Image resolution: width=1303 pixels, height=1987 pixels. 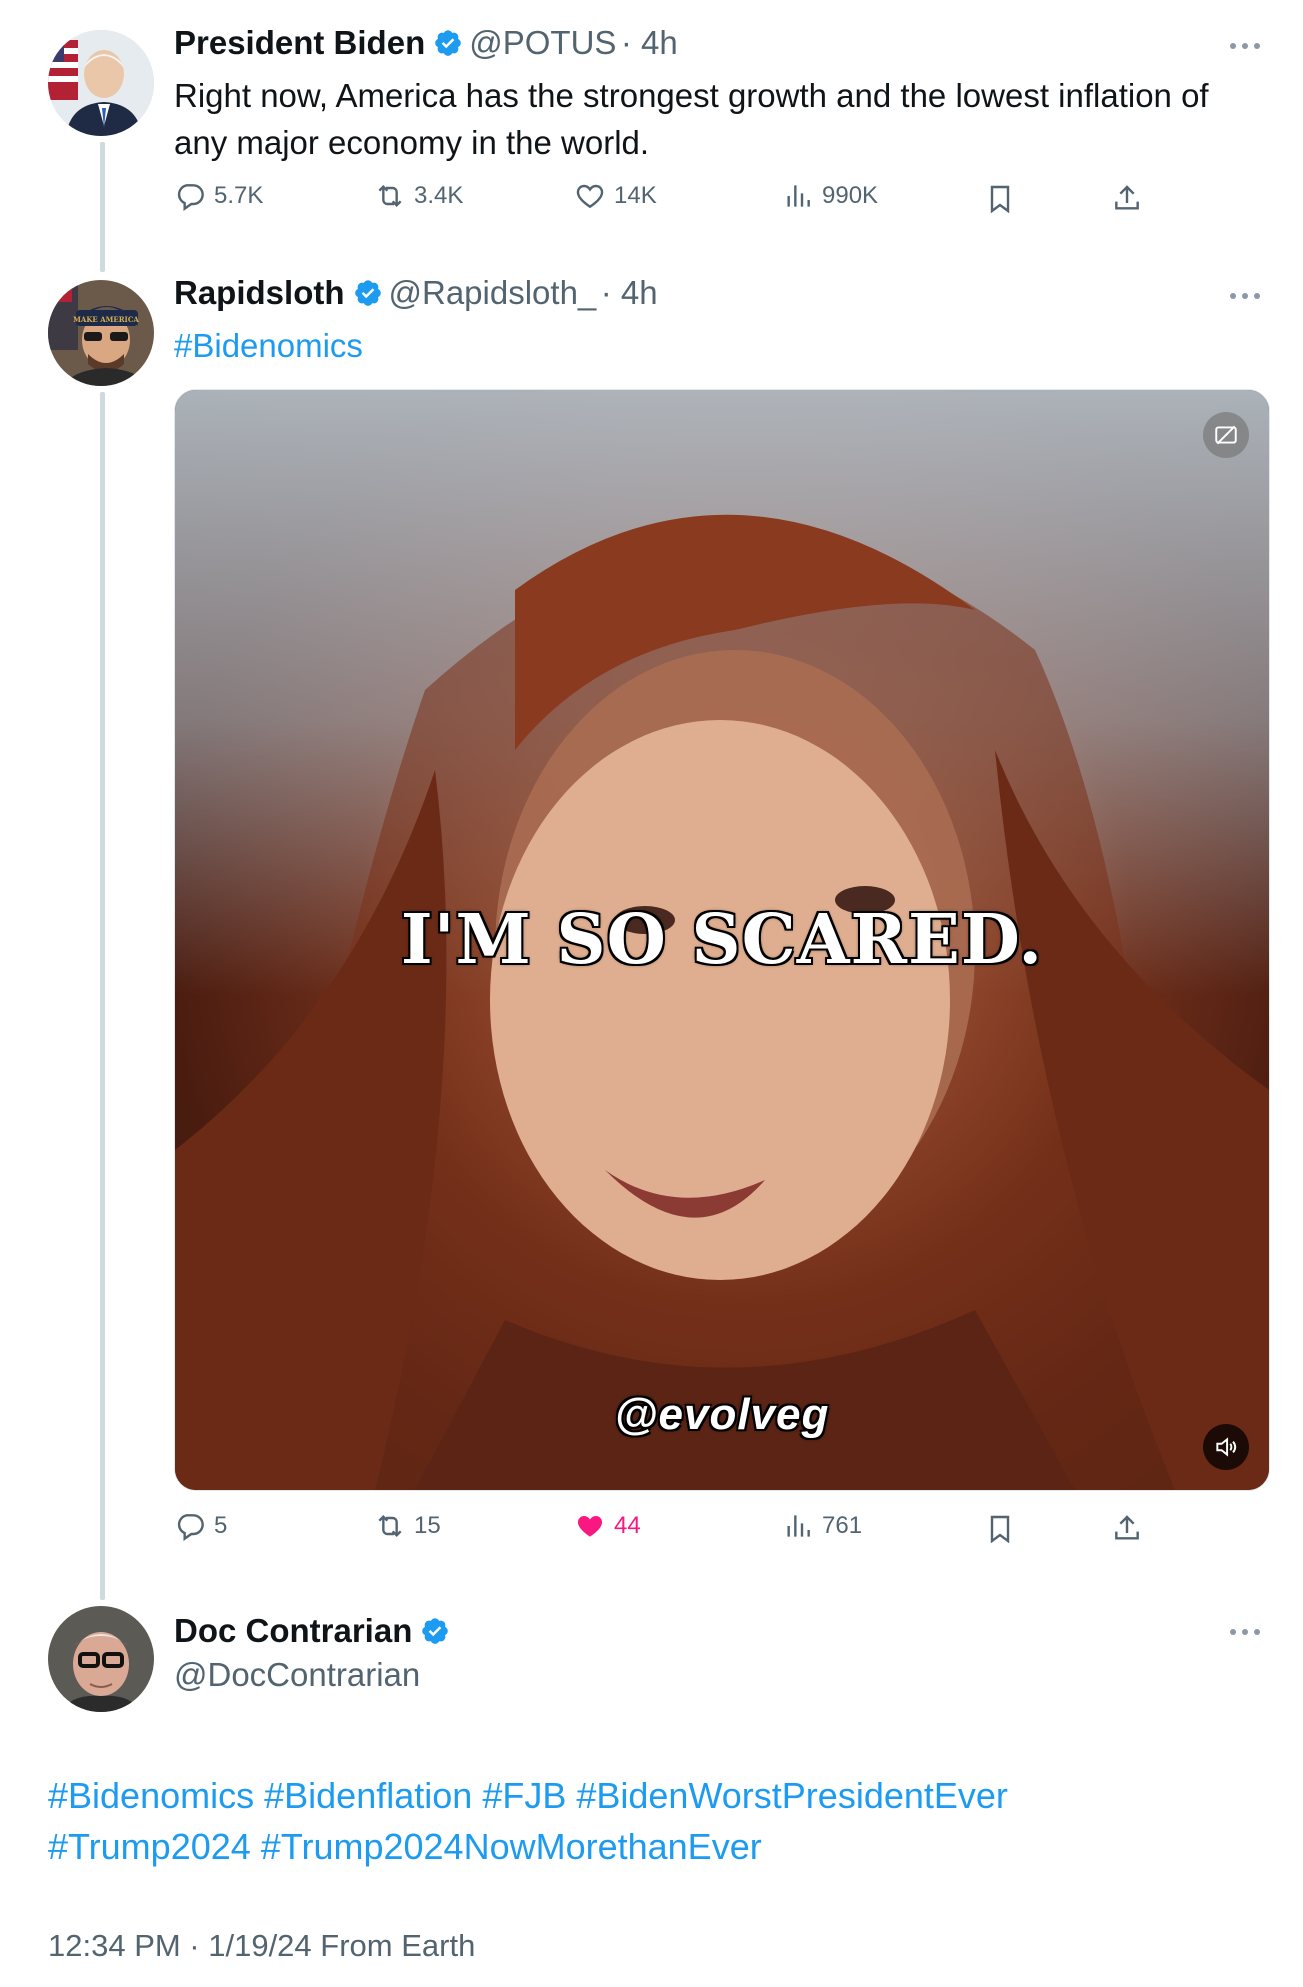 What do you see at coordinates (542, 42) in the screenshot?
I see `handle: @POTUS` at bounding box center [542, 42].